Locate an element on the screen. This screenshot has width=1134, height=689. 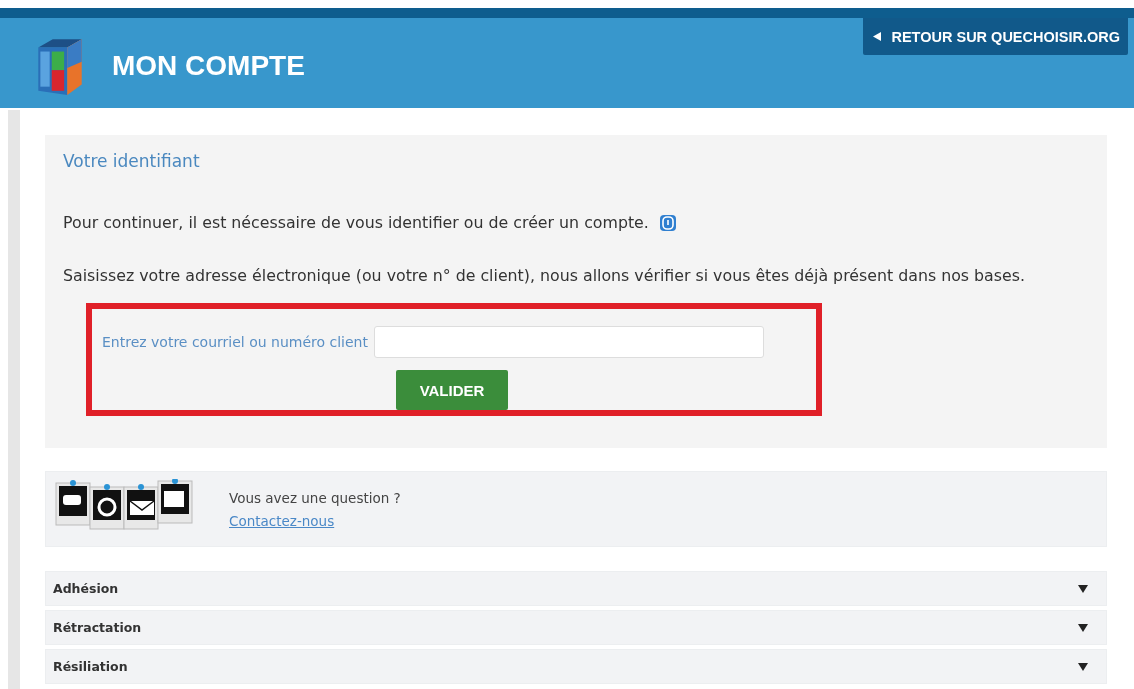
accordion-item: Résiliation is located at coordinates (576, 666).